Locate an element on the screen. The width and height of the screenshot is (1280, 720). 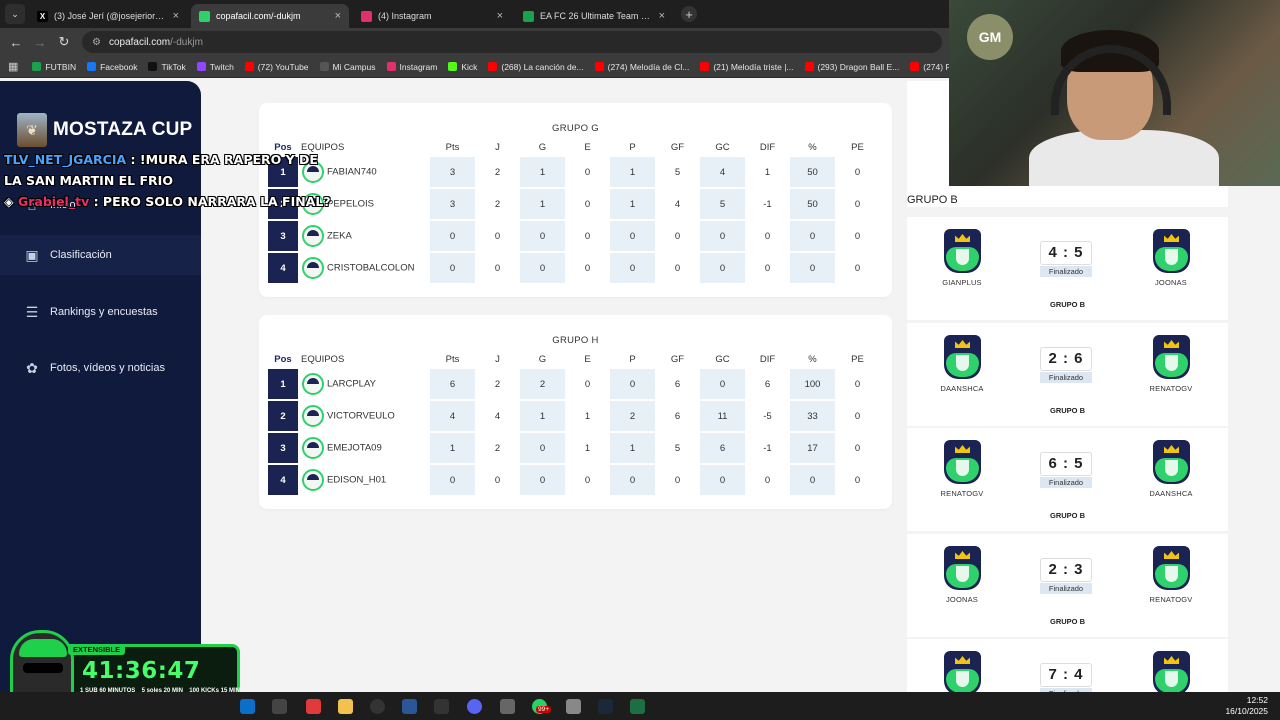
site-info-icon: ⚙ is located at coordinates (96, 42).